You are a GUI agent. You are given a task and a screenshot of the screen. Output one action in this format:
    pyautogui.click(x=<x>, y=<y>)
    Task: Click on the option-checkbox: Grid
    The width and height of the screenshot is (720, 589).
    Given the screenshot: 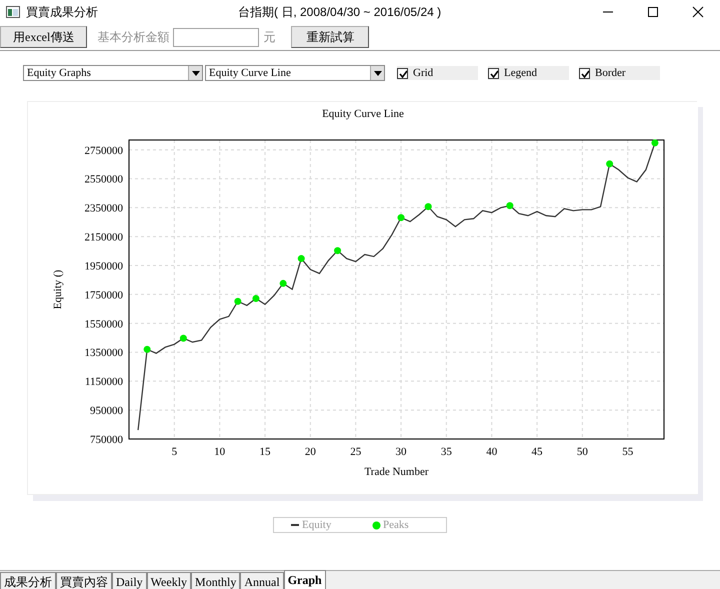 What is the action you would take?
    pyautogui.click(x=437, y=73)
    